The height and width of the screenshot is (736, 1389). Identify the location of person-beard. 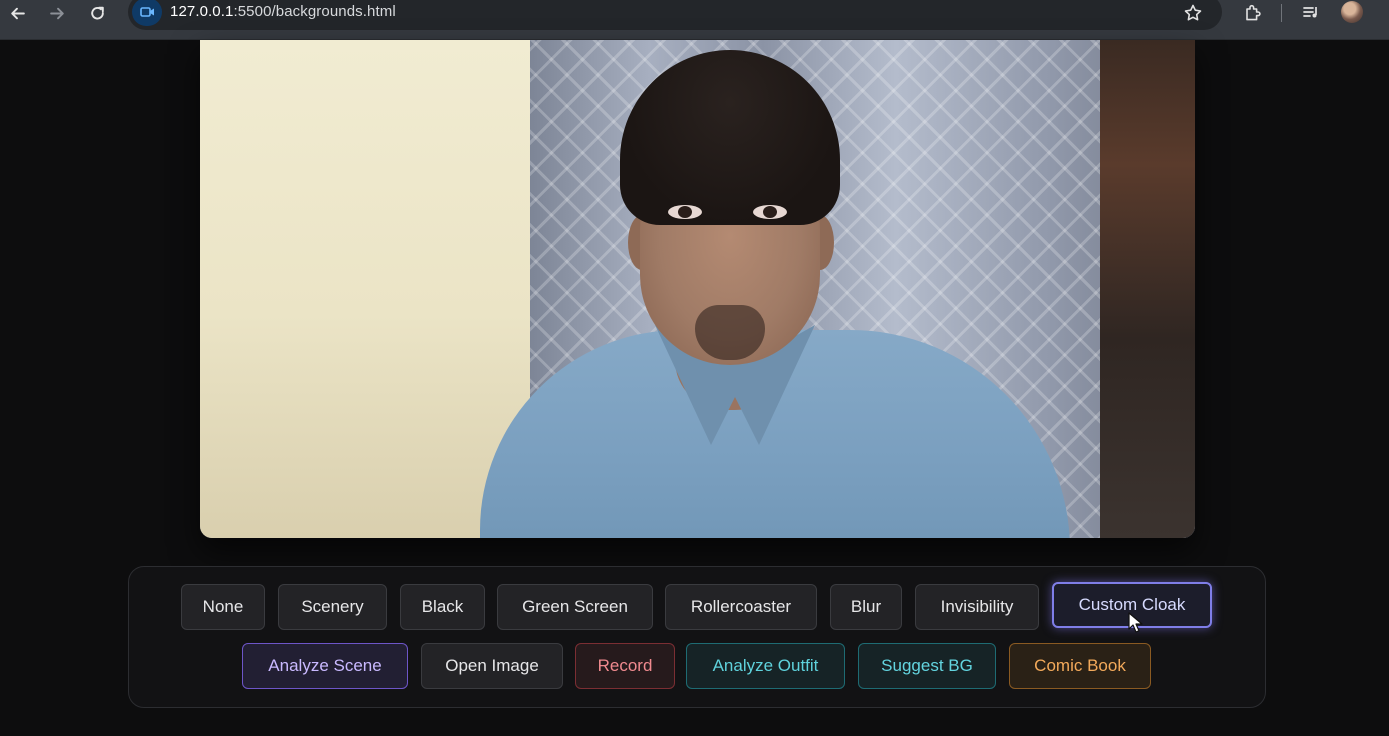
(730, 332).